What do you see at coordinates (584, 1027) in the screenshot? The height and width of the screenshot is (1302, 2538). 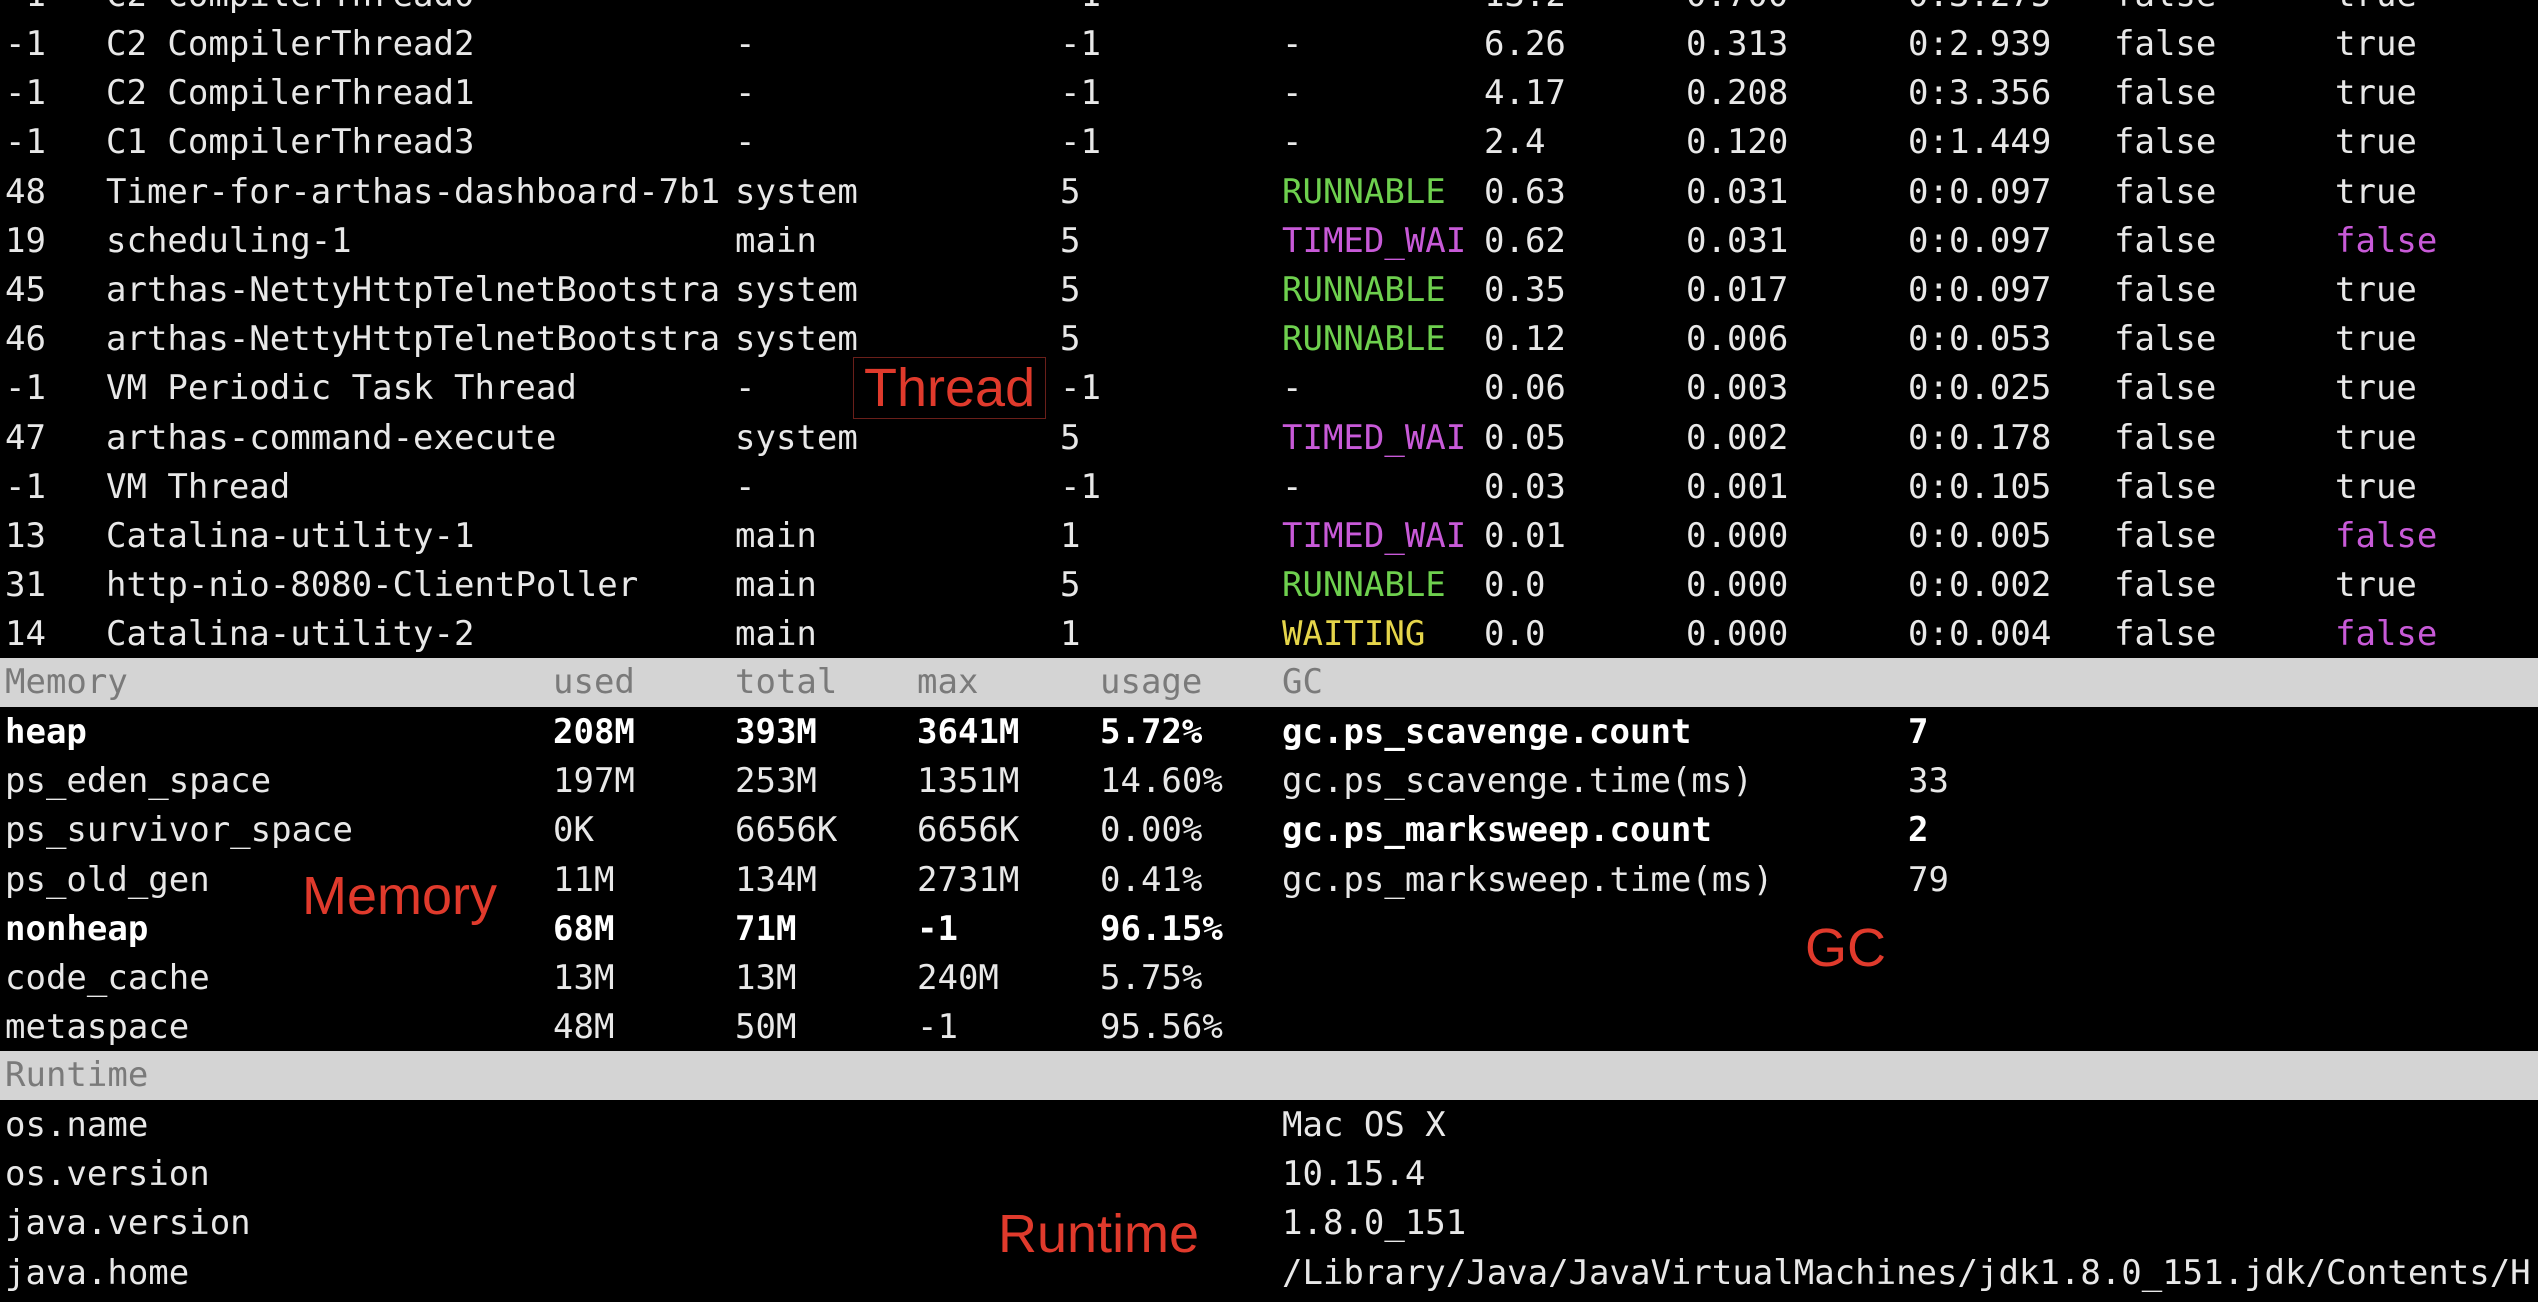 I see `memory-used: 48M` at bounding box center [584, 1027].